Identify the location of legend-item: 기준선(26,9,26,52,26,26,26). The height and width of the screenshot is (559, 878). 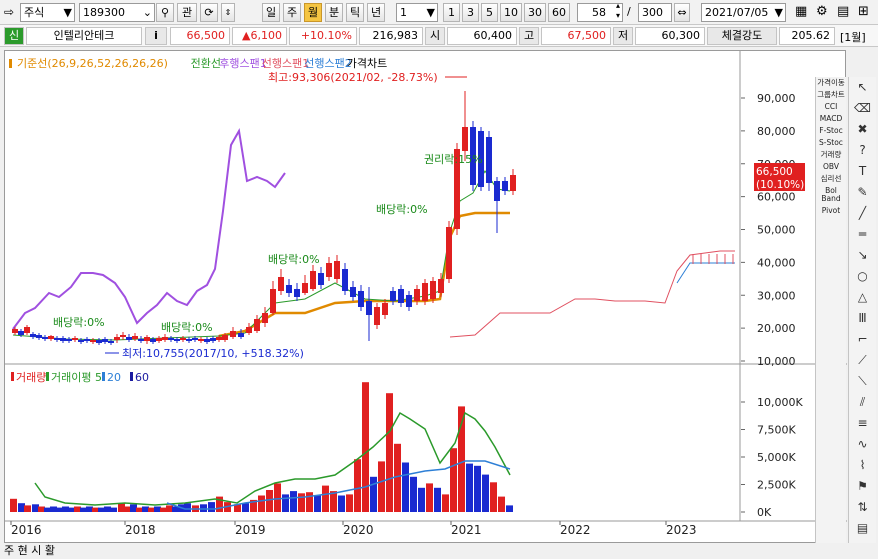
(92, 63).